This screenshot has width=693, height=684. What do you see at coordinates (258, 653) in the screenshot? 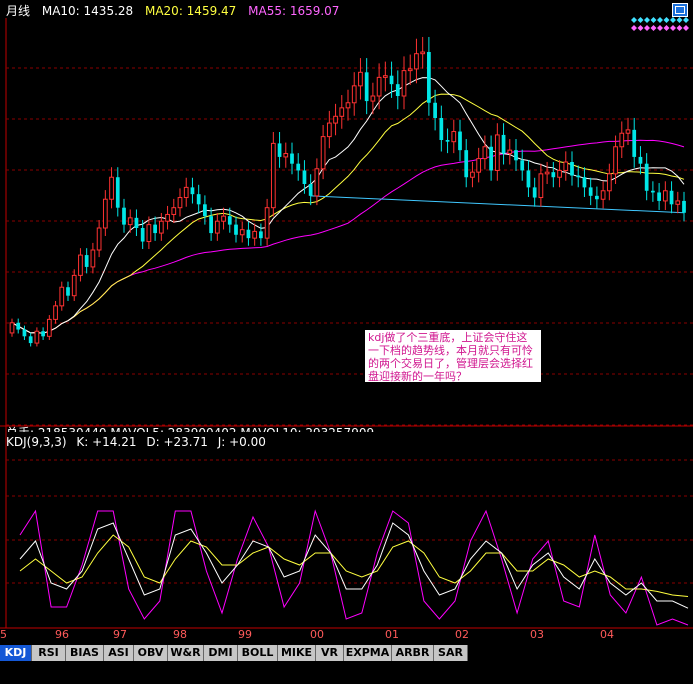
I see `tab-boll: BOLL` at bounding box center [258, 653].